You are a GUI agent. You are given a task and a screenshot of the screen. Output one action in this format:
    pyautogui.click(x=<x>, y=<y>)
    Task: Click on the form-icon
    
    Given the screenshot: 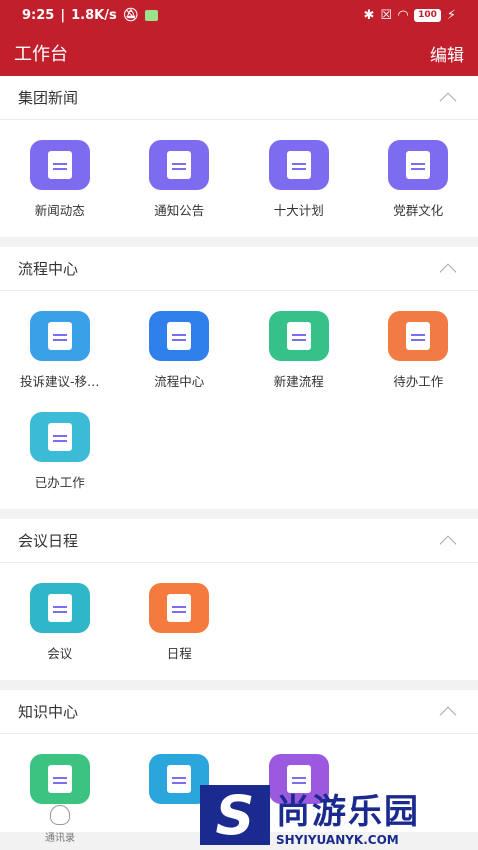 What is the action you would take?
    pyautogui.click(x=59, y=336)
    